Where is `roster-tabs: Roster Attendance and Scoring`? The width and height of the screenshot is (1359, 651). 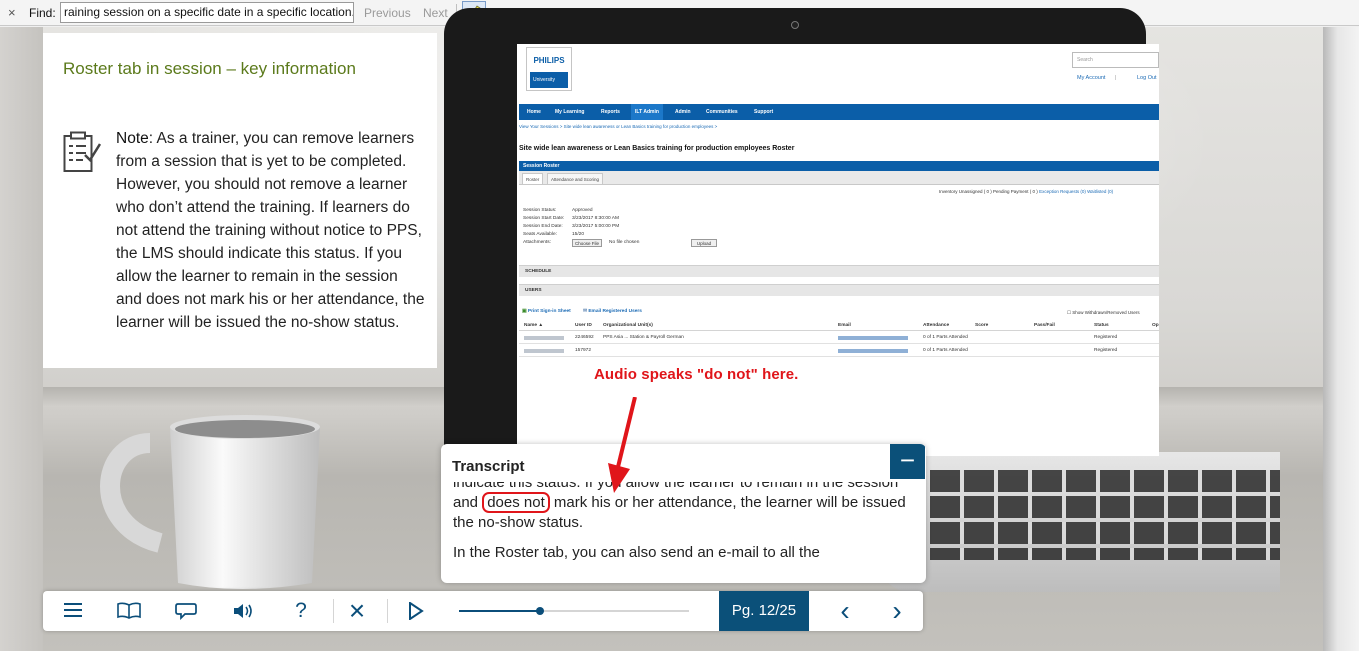
roster-tabs: Roster Attendance and Scoring is located at coordinates (839, 178).